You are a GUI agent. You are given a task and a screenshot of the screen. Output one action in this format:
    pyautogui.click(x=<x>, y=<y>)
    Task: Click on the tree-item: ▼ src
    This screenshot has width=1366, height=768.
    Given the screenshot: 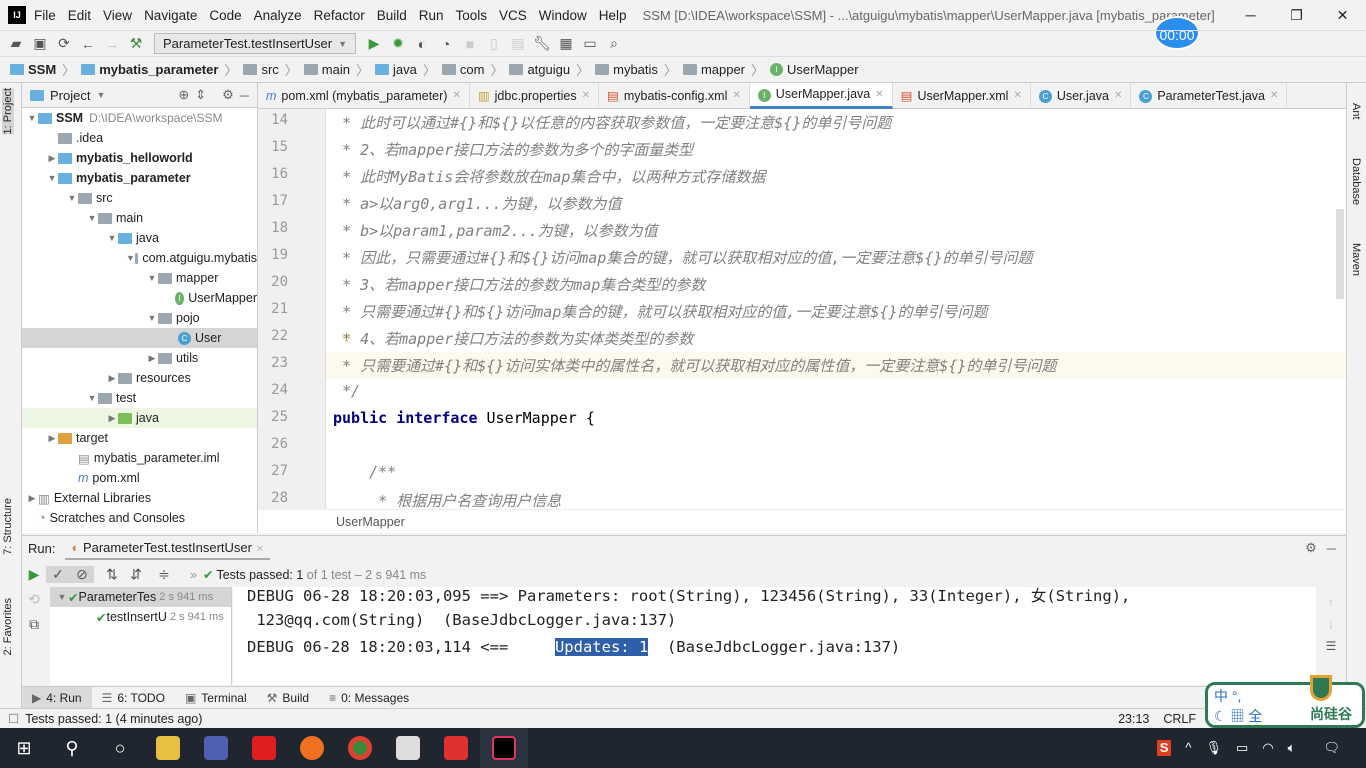 What is the action you would take?
    pyautogui.click(x=139, y=198)
    